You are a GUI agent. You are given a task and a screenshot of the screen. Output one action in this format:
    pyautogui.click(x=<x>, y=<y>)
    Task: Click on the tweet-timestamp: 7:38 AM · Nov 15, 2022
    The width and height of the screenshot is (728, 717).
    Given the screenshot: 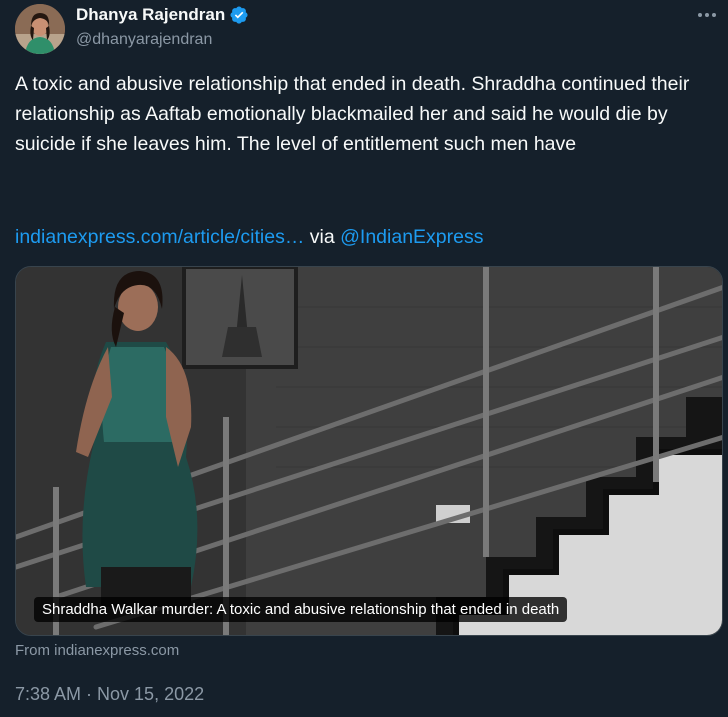 What is the action you would take?
    pyautogui.click(x=109, y=694)
    